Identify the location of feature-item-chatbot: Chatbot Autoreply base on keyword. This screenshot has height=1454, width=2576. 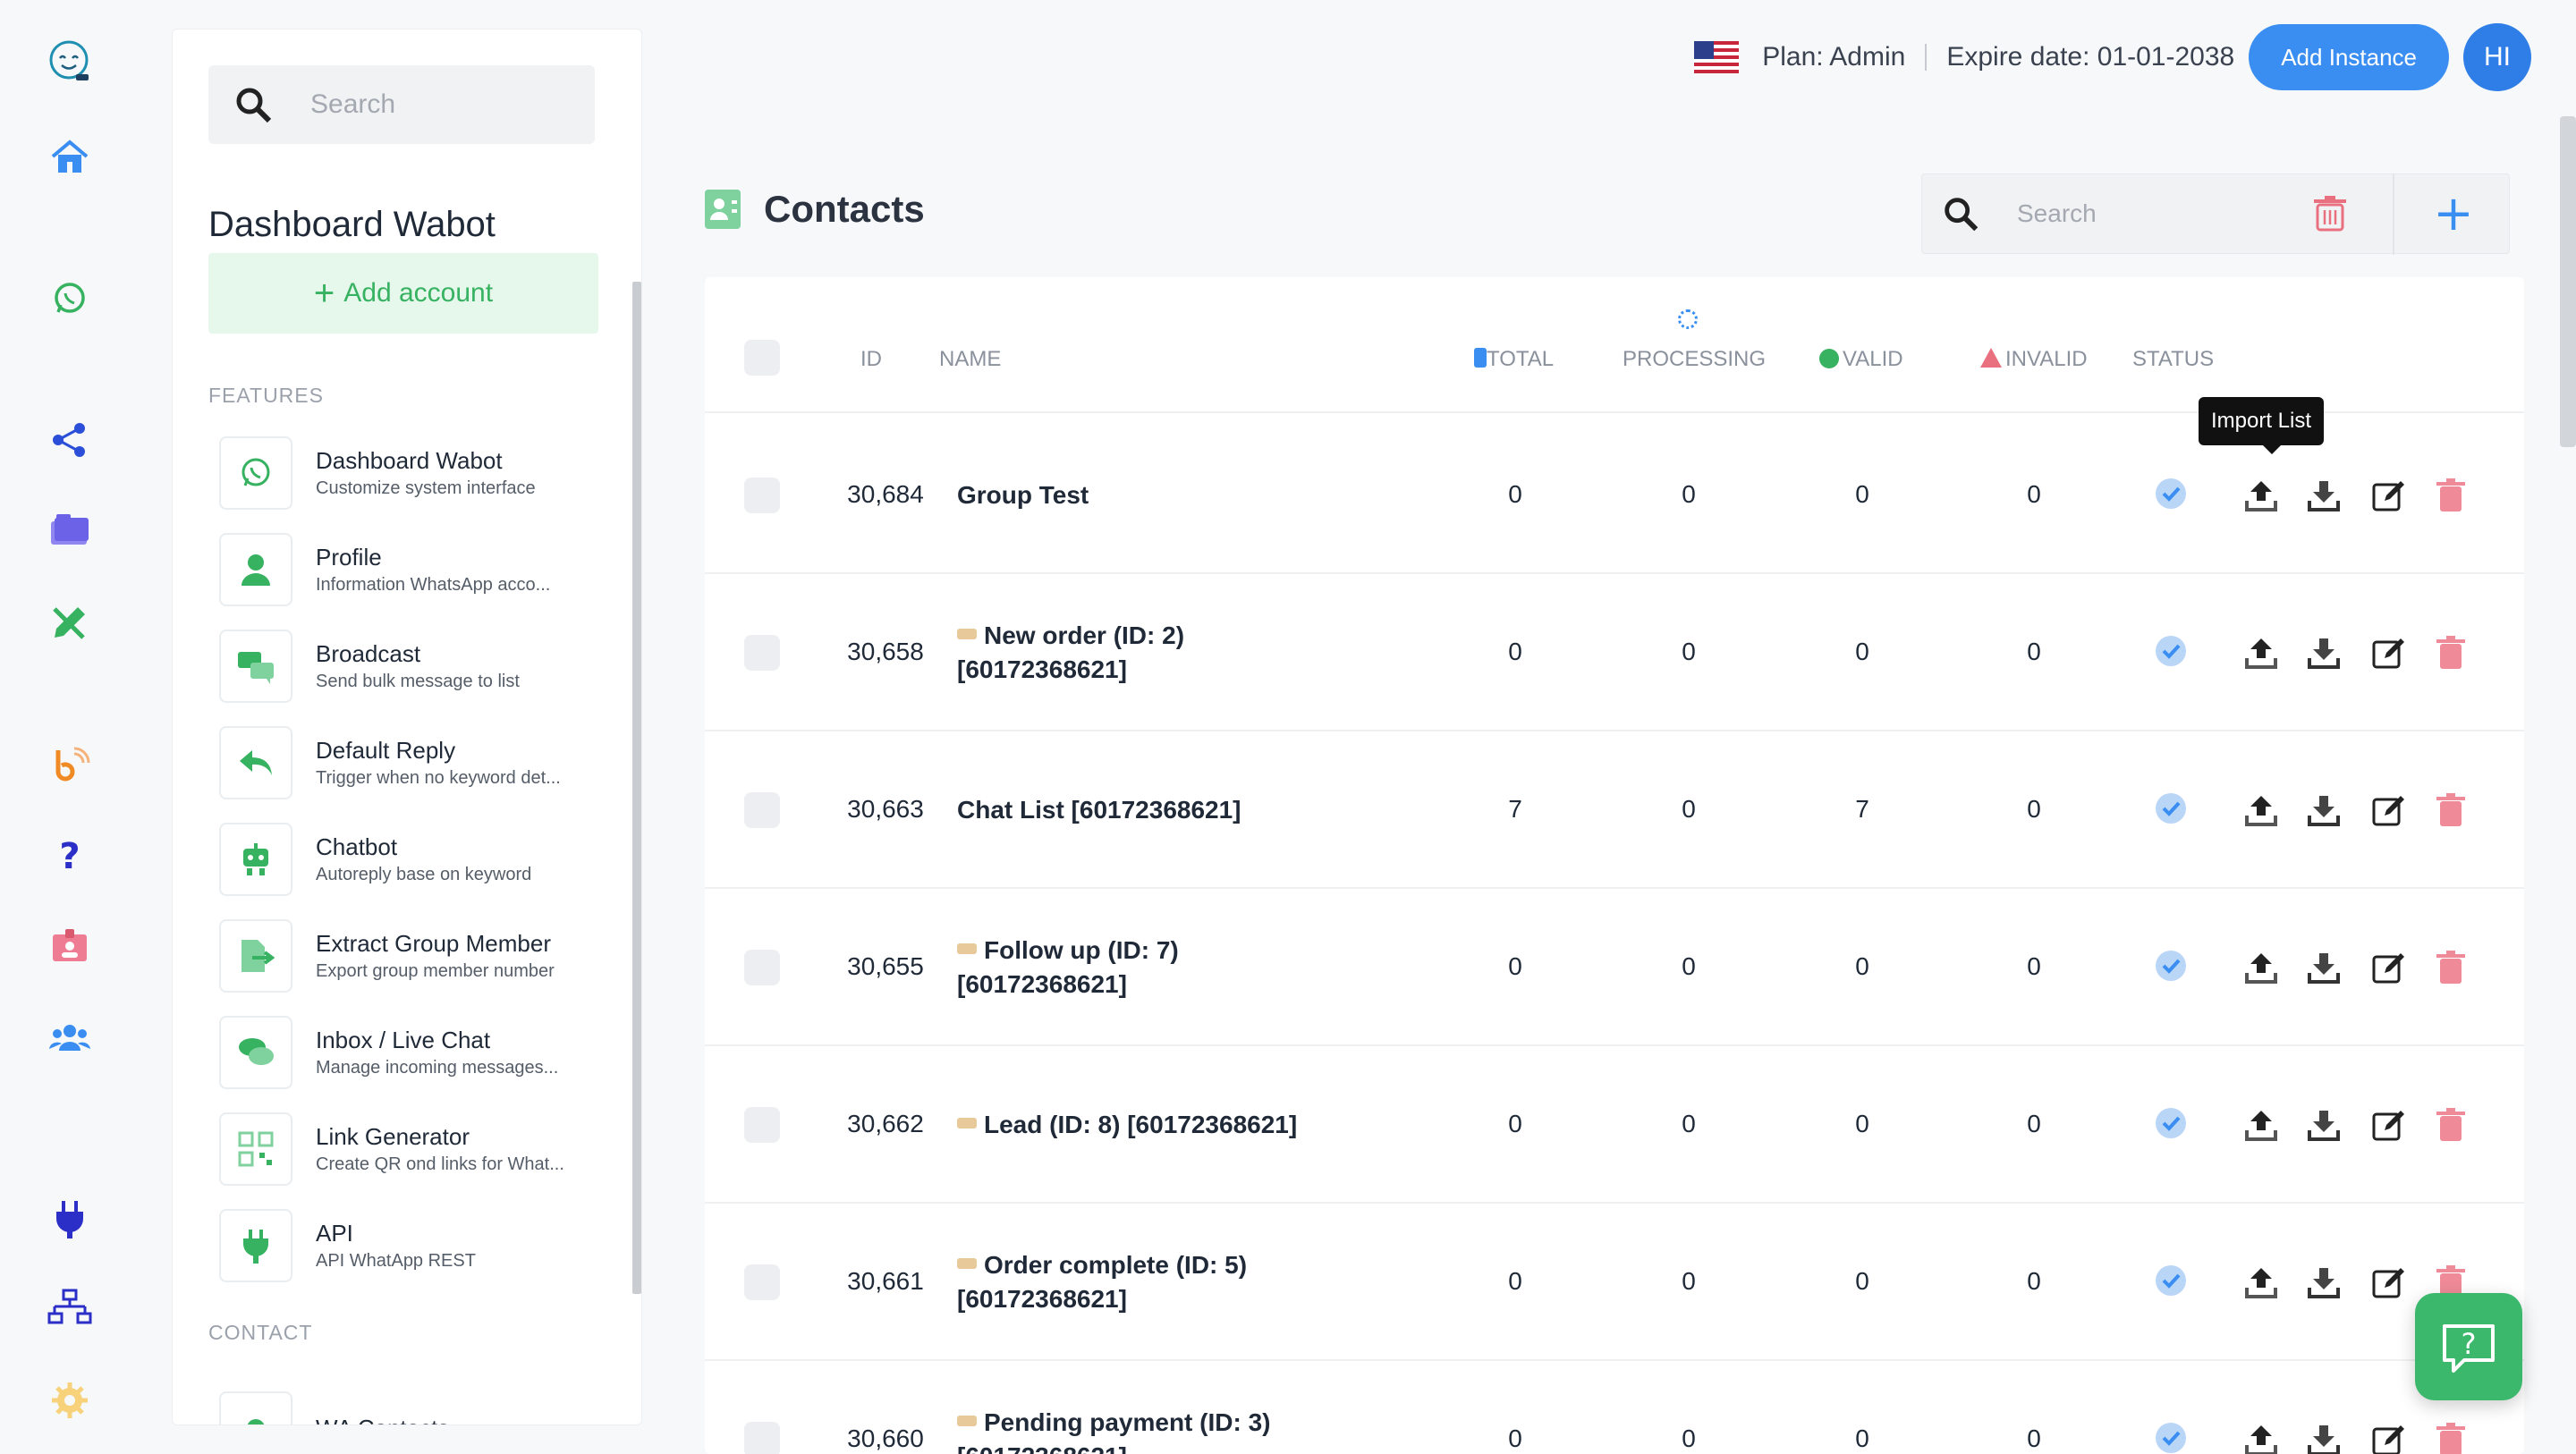
(411, 859).